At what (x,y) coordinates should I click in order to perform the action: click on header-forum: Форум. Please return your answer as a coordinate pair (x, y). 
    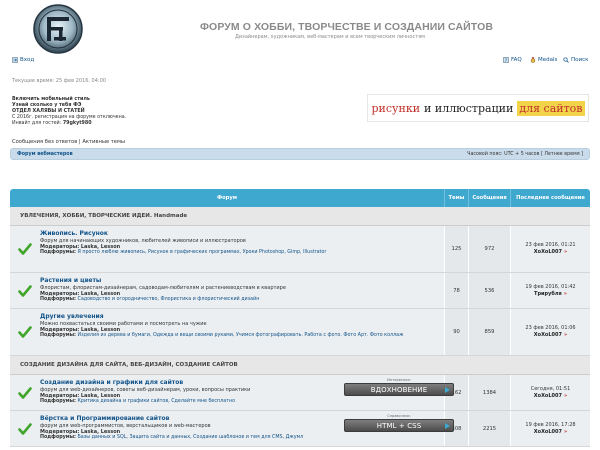
    Looking at the image, I should click on (227, 198).